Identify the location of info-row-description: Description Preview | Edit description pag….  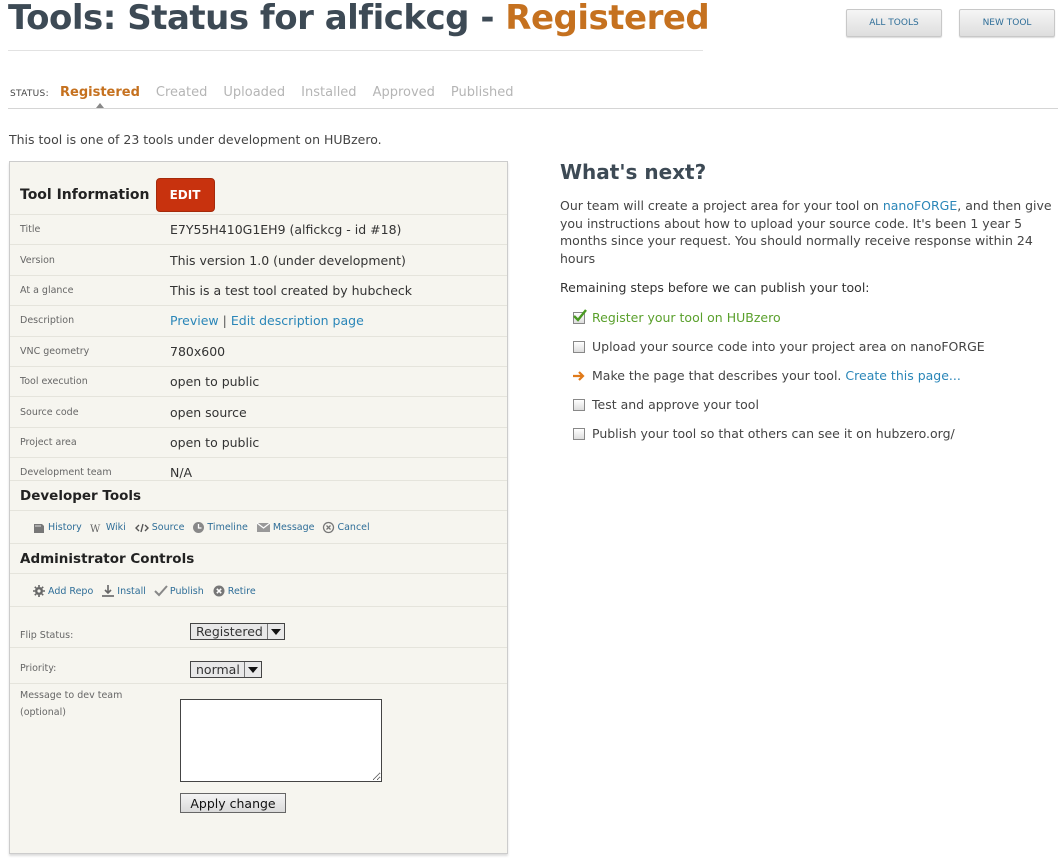
(258, 320).